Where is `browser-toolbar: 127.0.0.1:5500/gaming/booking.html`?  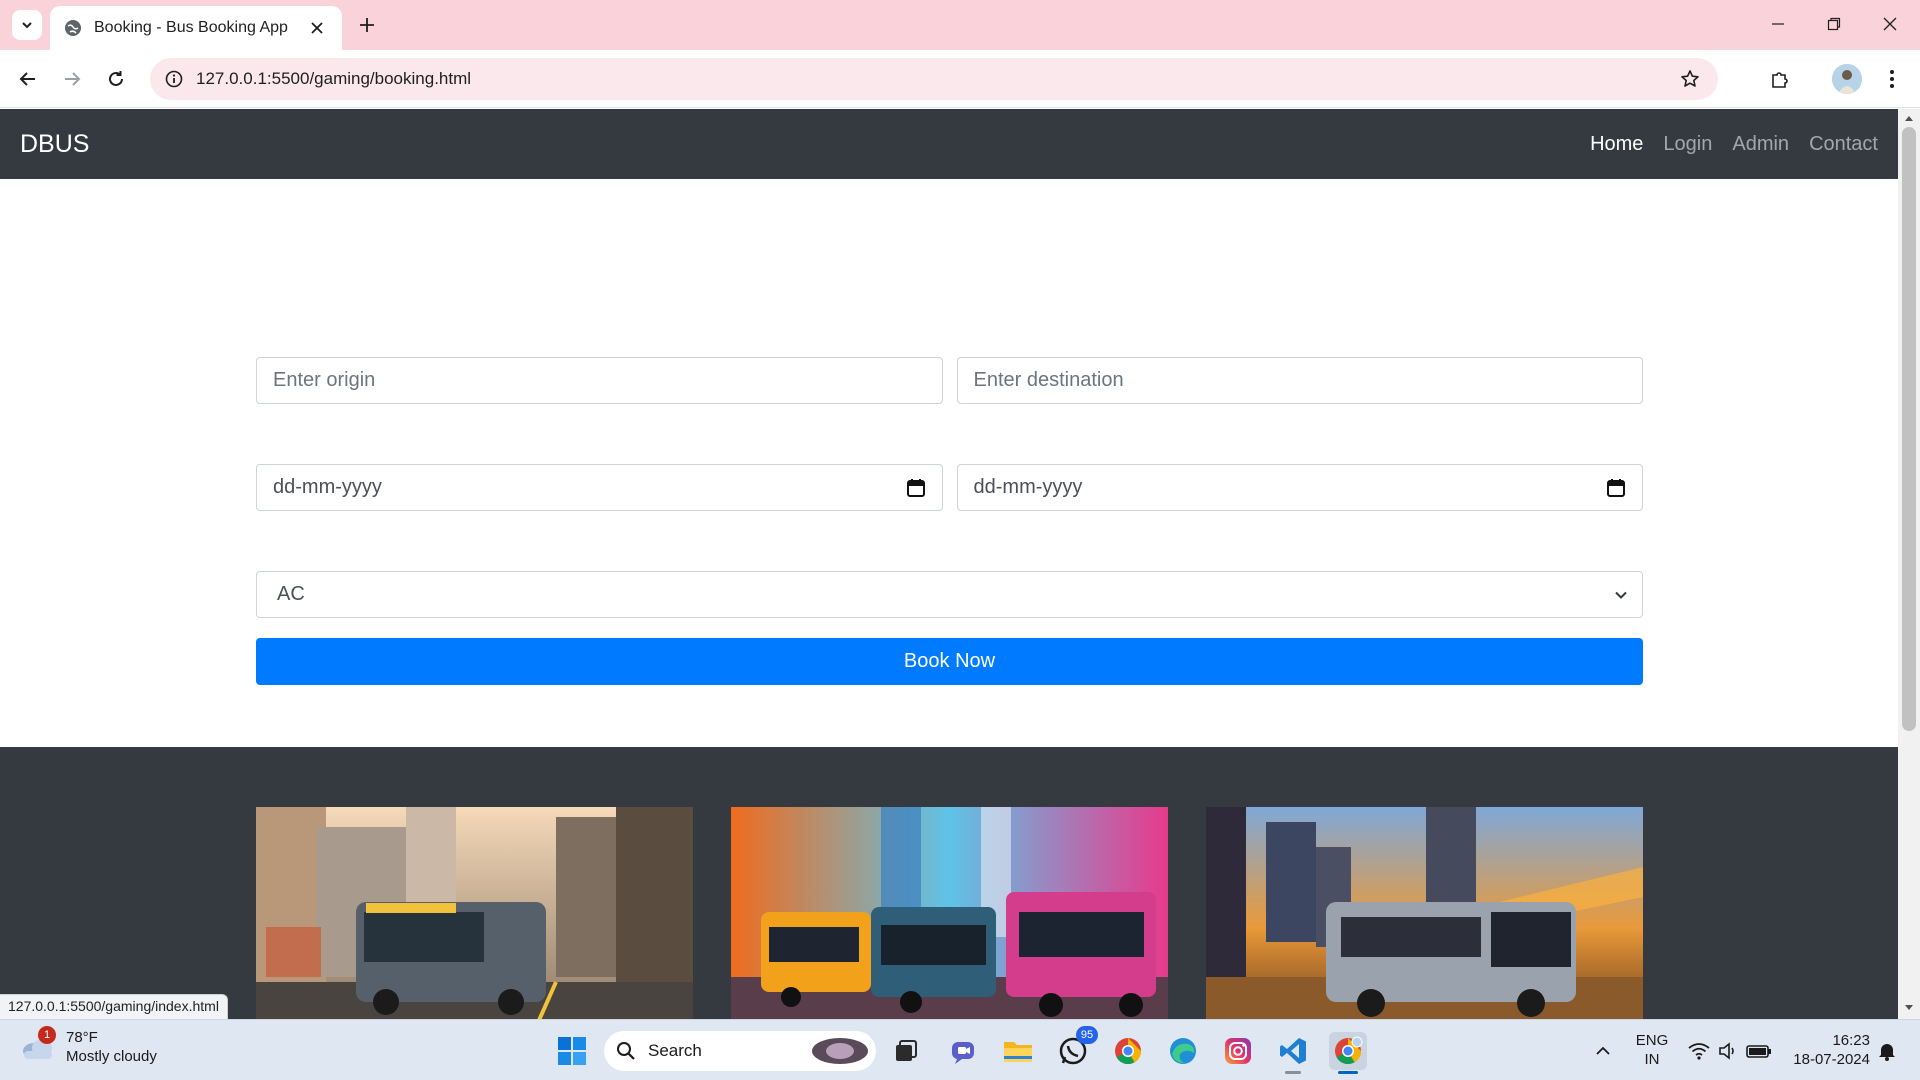 browser-toolbar: 127.0.0.1:5500/gaming/booking.html is located at coordinates (960, 79).